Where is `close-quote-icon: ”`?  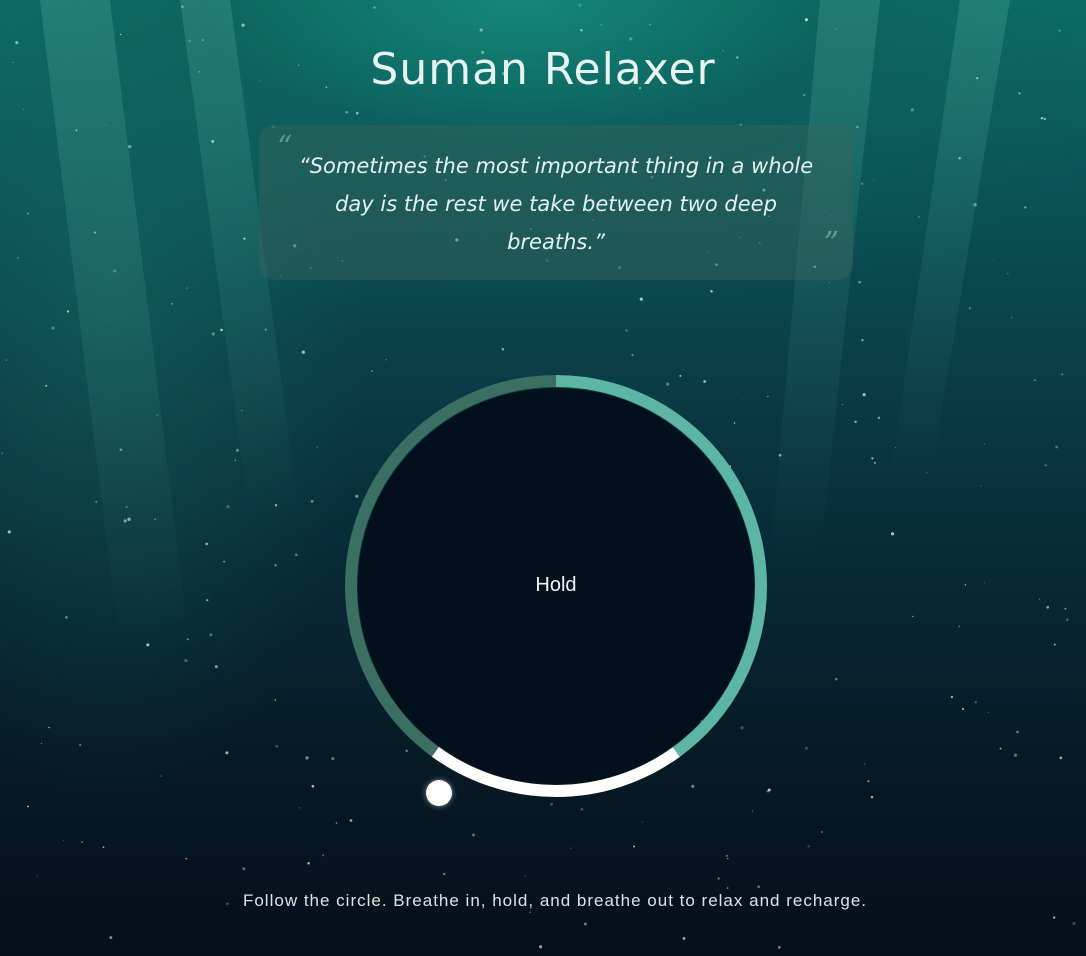
close-quote-icon: ” is located at coordinates (831, 243).